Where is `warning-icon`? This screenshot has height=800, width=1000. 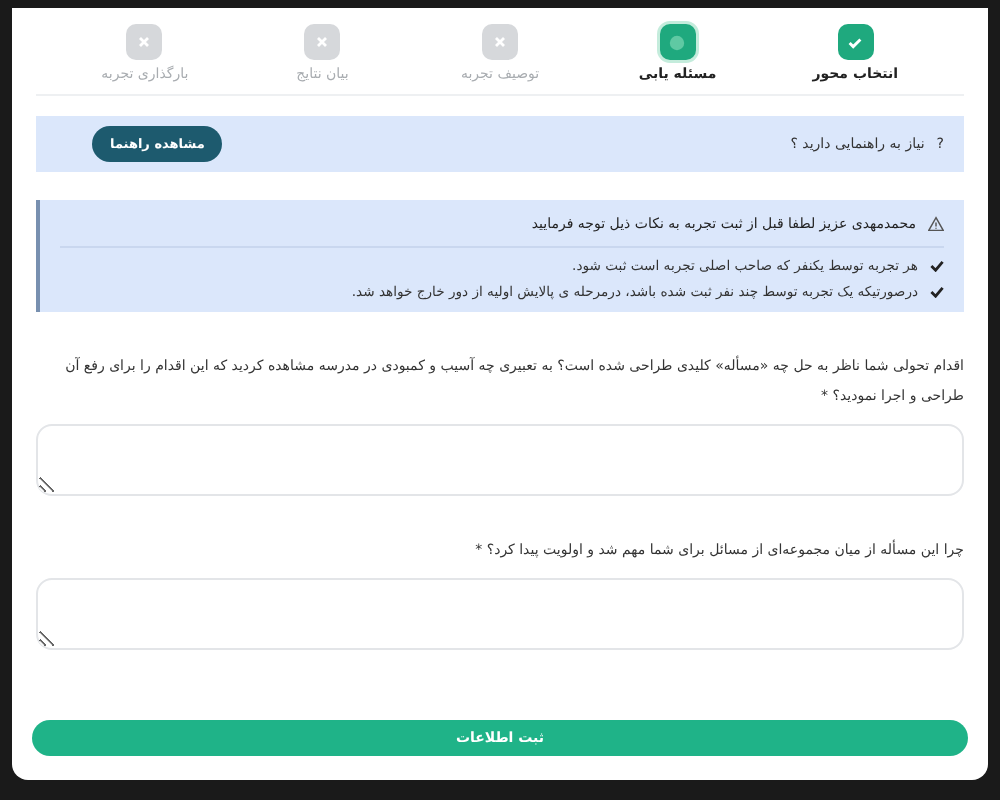 warning-icon is located at coordinates (936, 224).